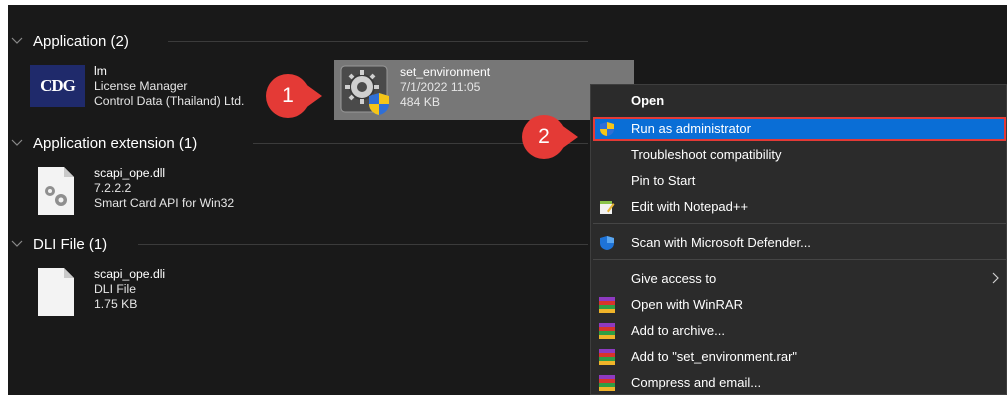 This screenshot has width=1007, height=395. What do you see at coordinates (164, 203) in the screenshot?
I see `file-description: Smart Card API for Win32` at bounding box center [164, 203].